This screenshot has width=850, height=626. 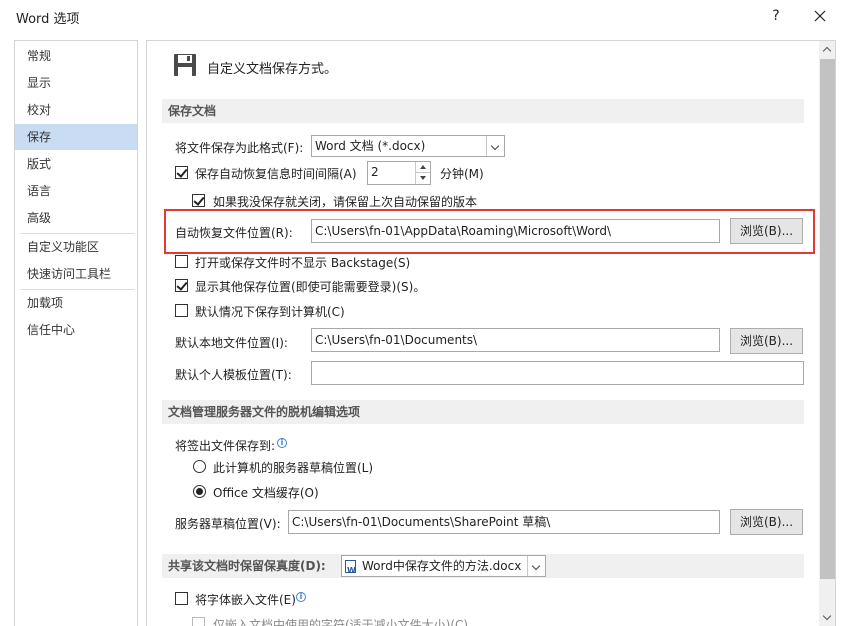 I want to click on fidelity-document-select: Word中保存文件的方法.docx, so click(x=443, y=568).